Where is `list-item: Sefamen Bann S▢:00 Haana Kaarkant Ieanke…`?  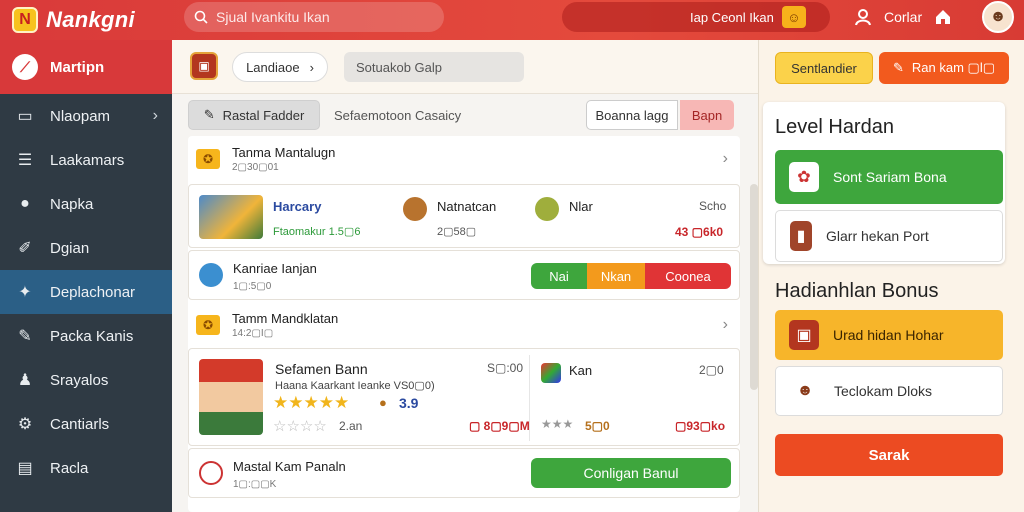
list-item: Sefamen Bann S▢:00 Haana Kaarkant Ieanke… is located at coordinates (464, 397).